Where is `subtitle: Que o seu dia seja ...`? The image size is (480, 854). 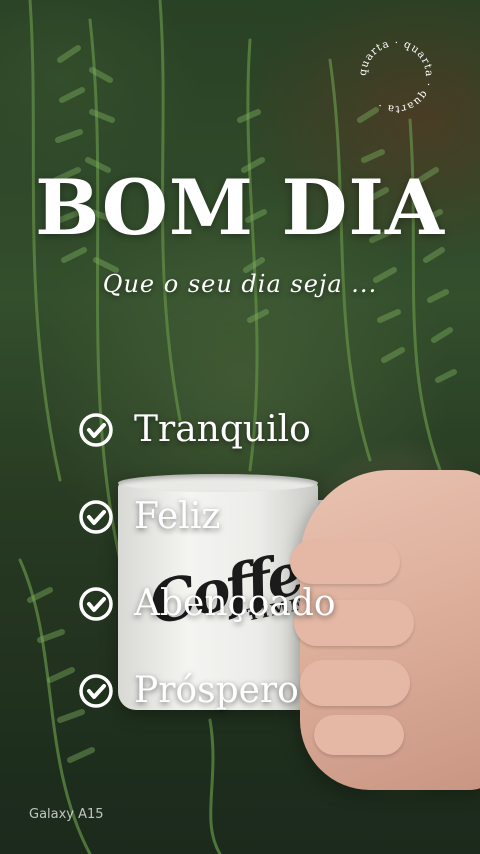 subtitle: Que o seu dia seja ... is located at coordinates (240, 284).